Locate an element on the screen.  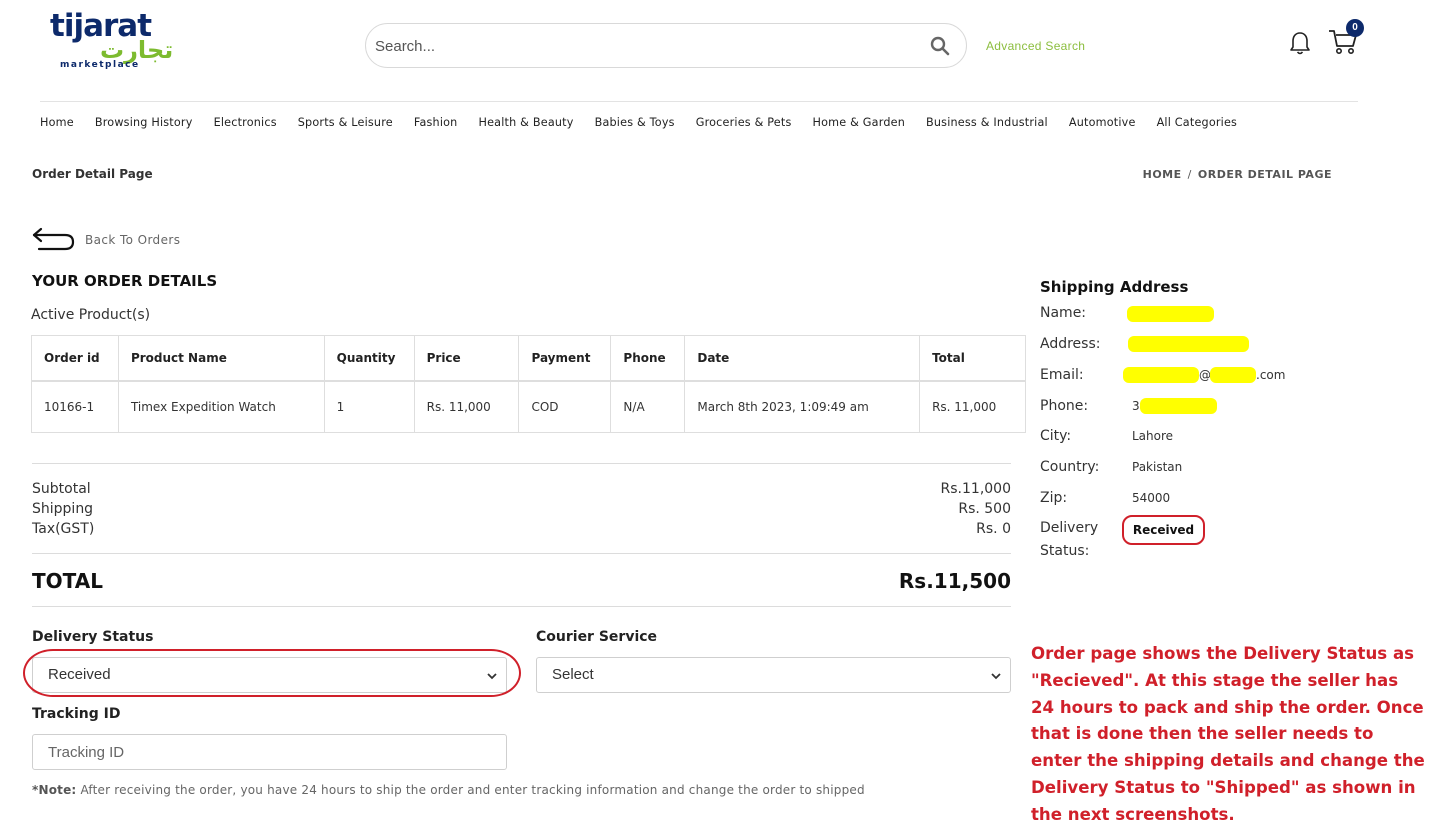
nav-item-electronics: Electronics is located at coordinates (245, 122).